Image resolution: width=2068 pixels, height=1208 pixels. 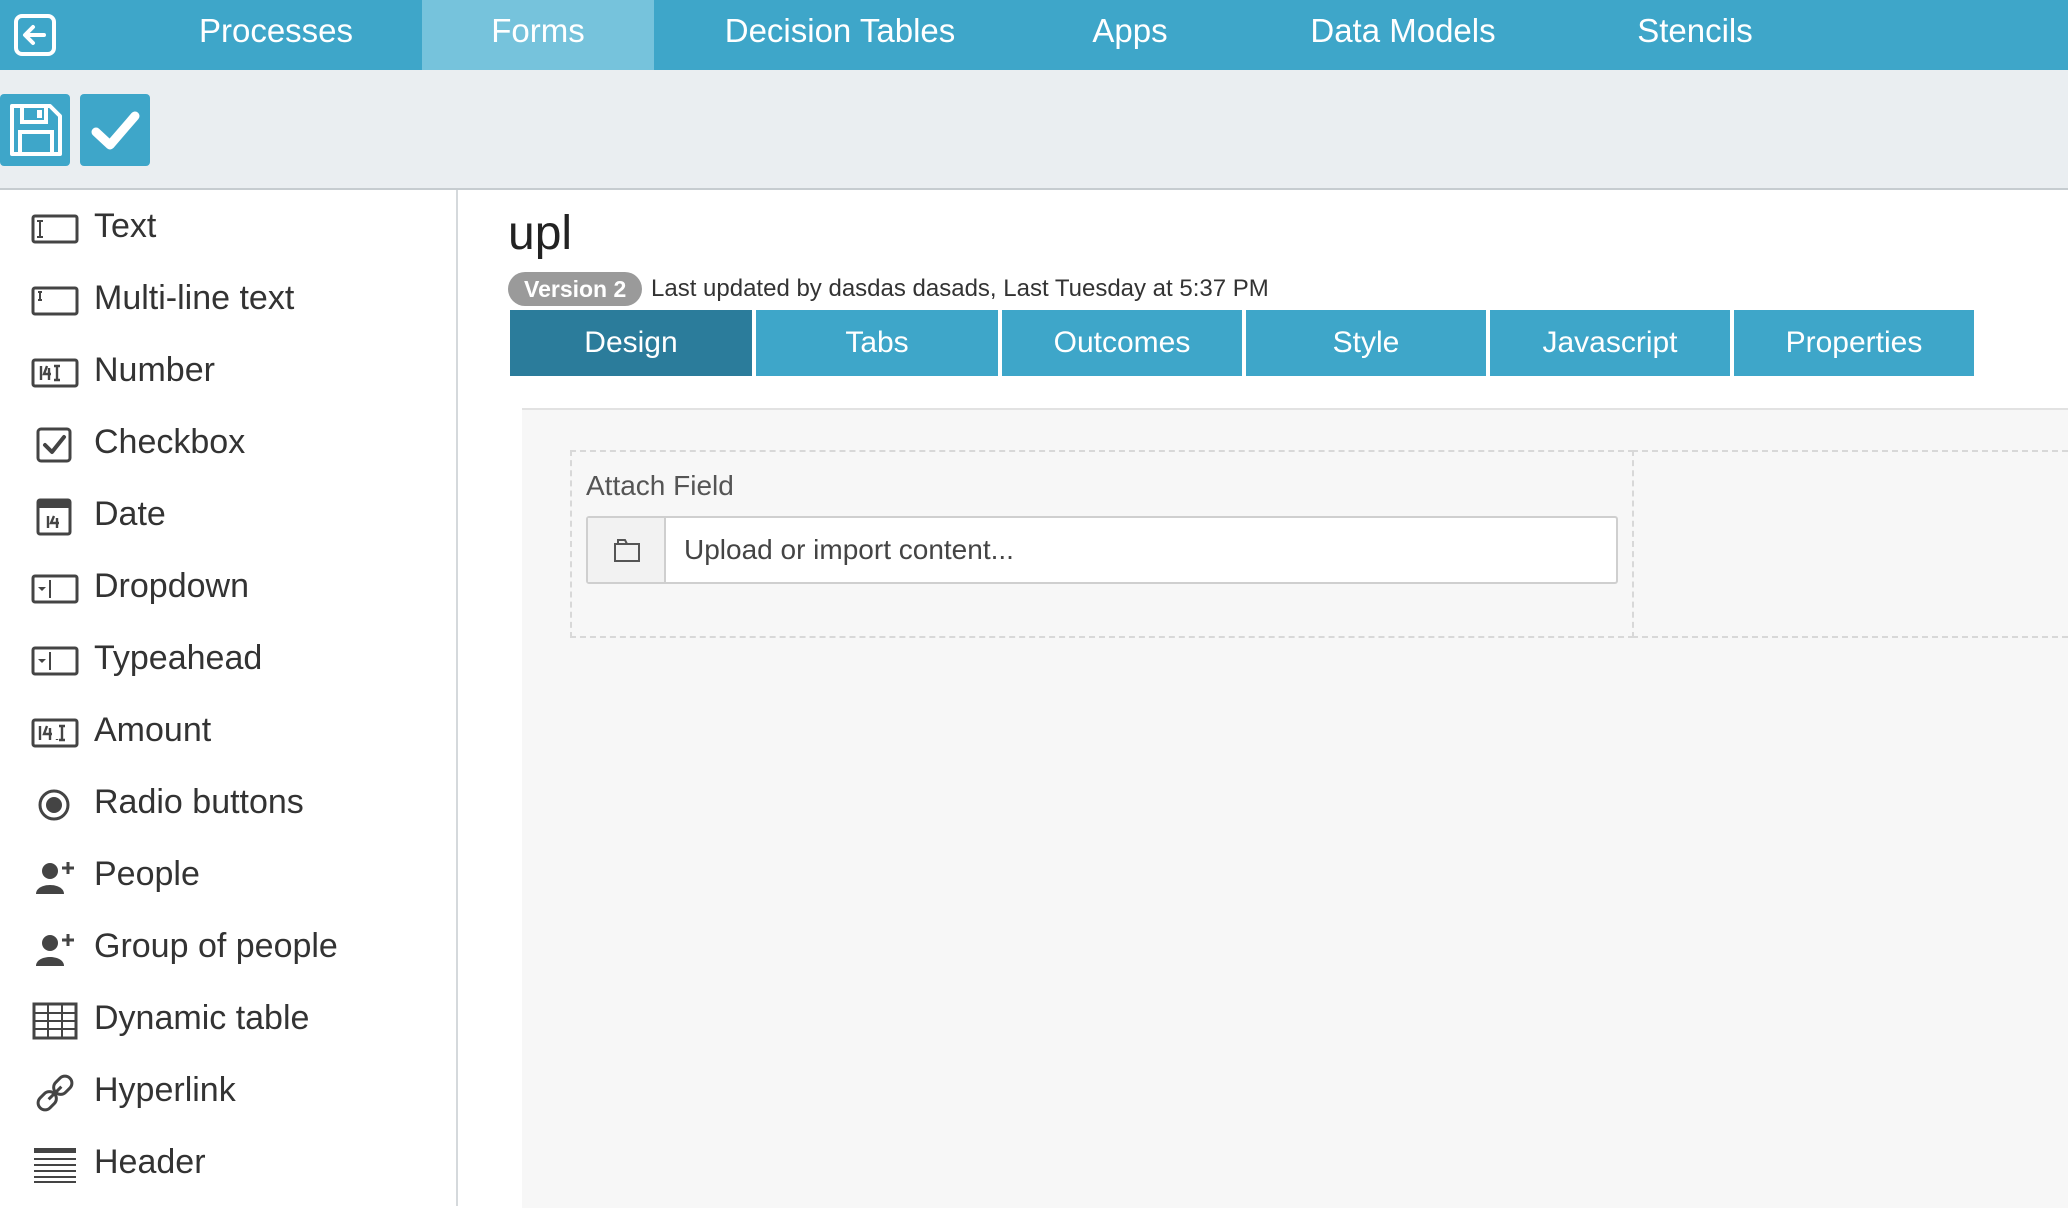 I want to click on palette-item-dropdown: Dropdown, so click(x=228, y=588).